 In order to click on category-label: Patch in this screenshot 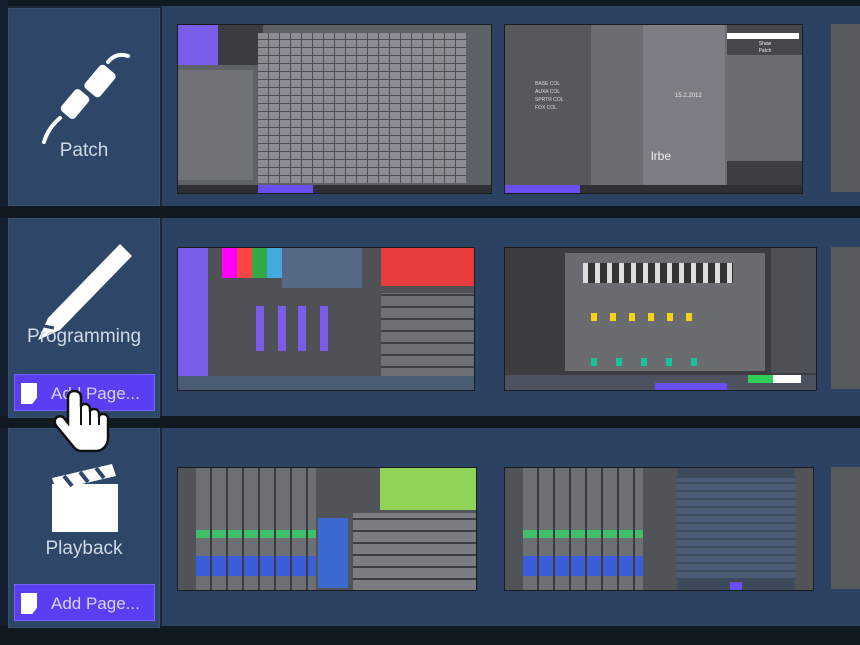, I will do `click(84, 150)`.